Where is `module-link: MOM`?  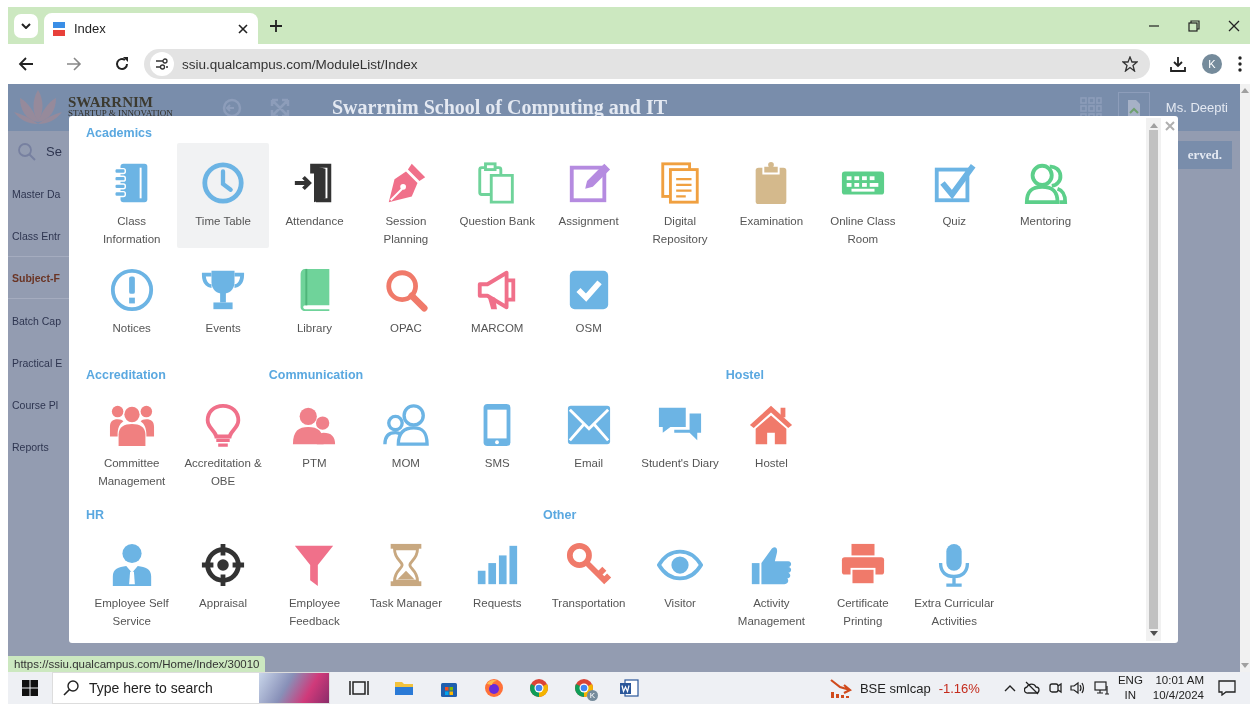
module-link: MOM is located at coordinates (406, 435).